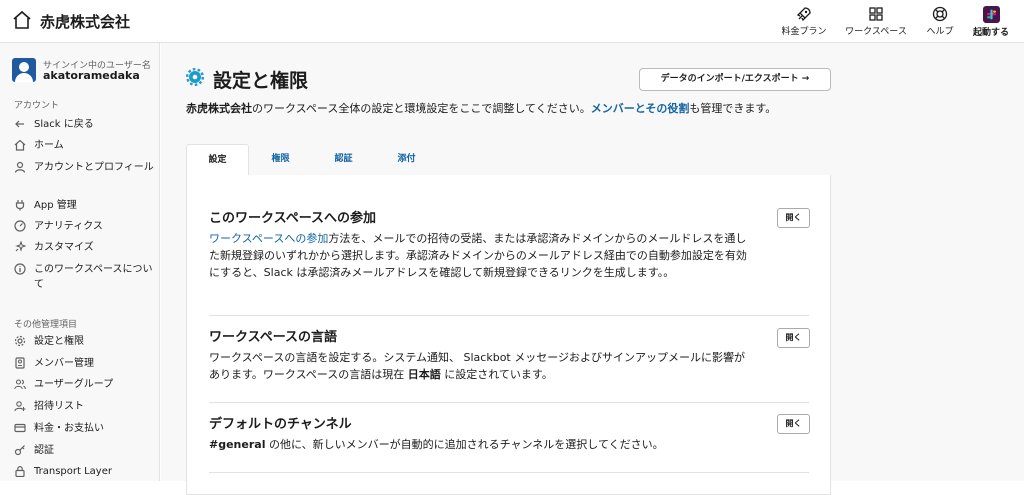 Image resolution: width=1024 pixels, height=495 pixels. What do you see at coordinates (68, 226) in the screenshot?
I see `sidebar-item-label: アナリティクス` at bounding box center [68, 226].